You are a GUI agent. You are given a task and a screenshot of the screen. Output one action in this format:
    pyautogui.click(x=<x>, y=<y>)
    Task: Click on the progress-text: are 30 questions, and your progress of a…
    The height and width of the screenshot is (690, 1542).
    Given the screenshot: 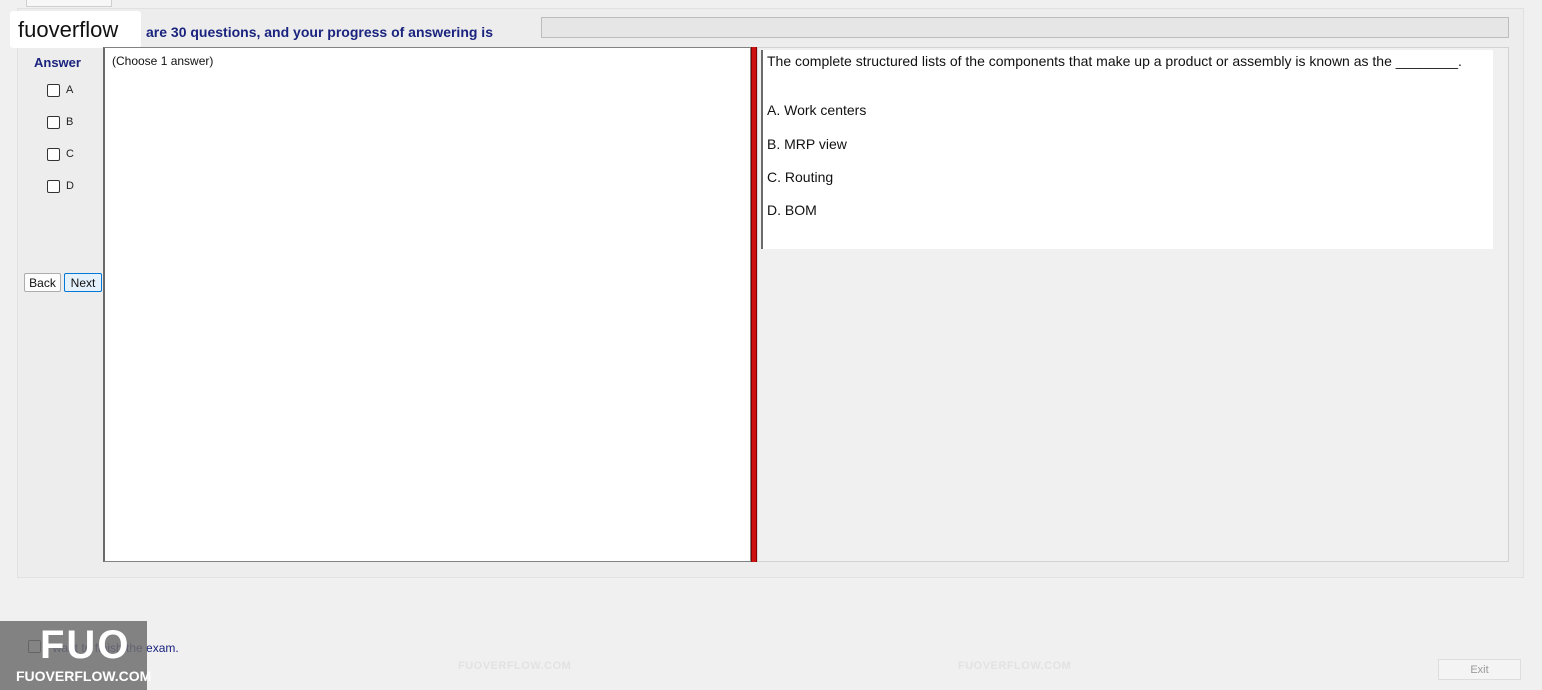 What is the action you would take?
    pyautogui.click(x=319, y=32)
    